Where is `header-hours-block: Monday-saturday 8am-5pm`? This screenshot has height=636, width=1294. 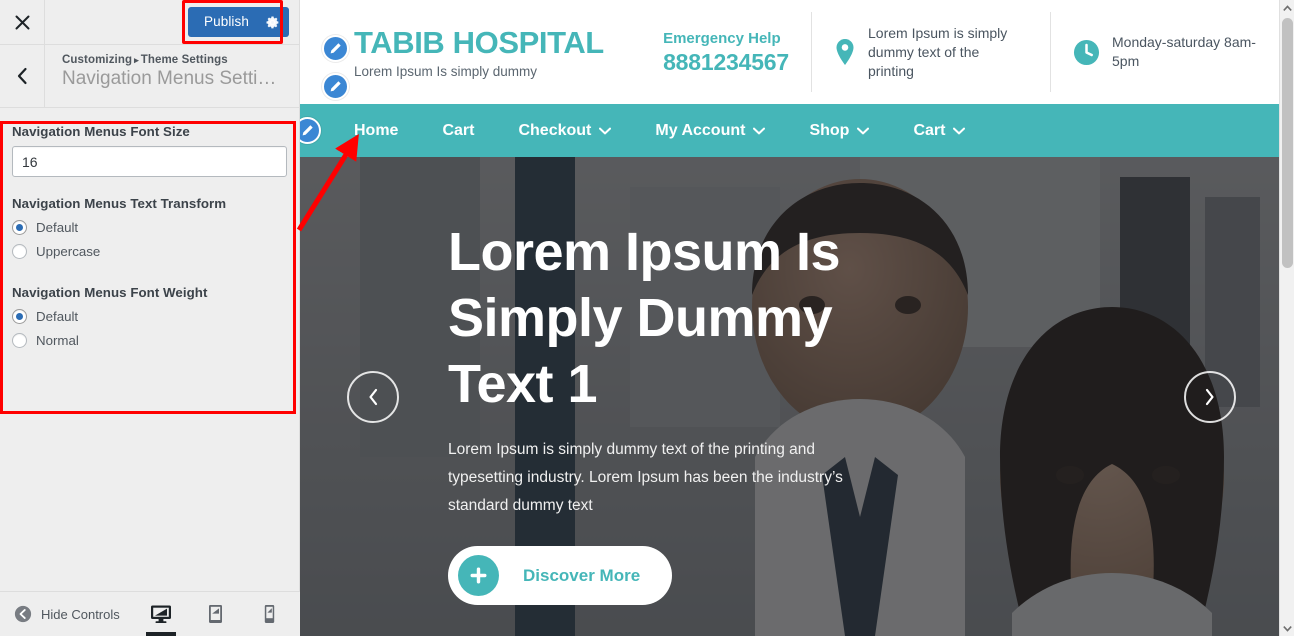
header-hours-block: Monday-saturday 8am-5pm is located at coordinates (1172, 52).